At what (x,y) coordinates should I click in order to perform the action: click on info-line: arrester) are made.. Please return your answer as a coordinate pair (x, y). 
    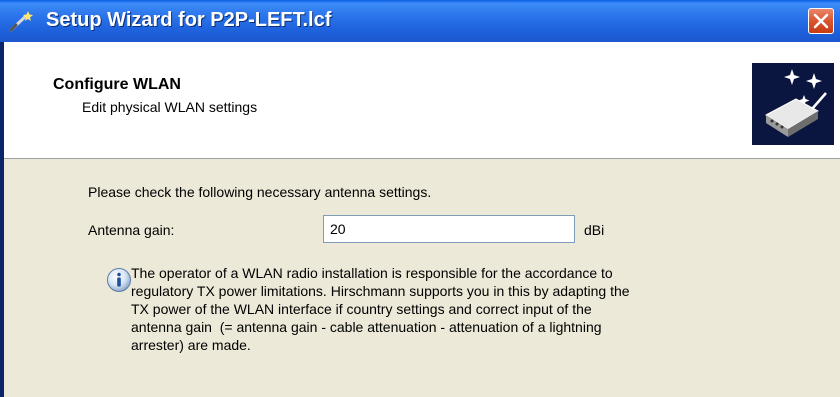
    Looking at the image, I should click on (191, 345).